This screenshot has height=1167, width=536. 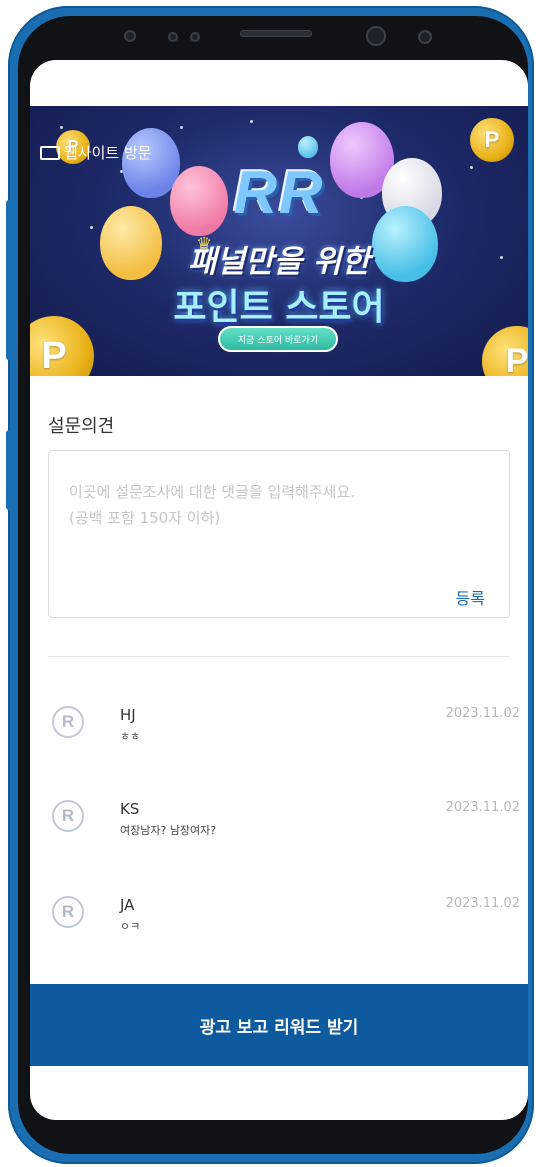 I want to click on comment-author: JA, so click(x=127, y=905).